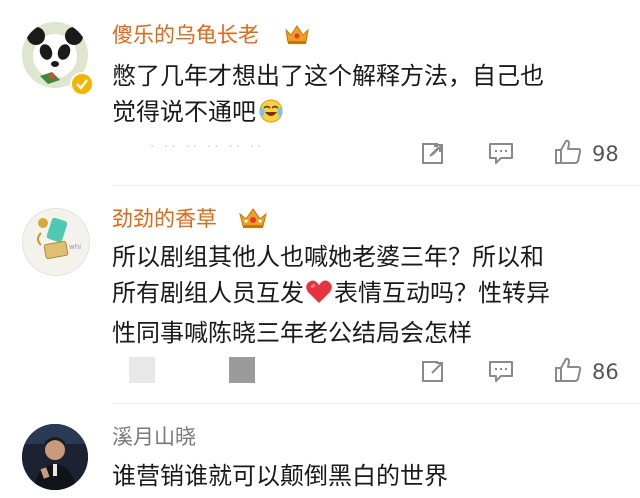 This screenshot has height=498, width=640. Describe the element at coordinates (185, 35) in the screenshot. I see `username: 傻乐的乌龟长老` at that location.